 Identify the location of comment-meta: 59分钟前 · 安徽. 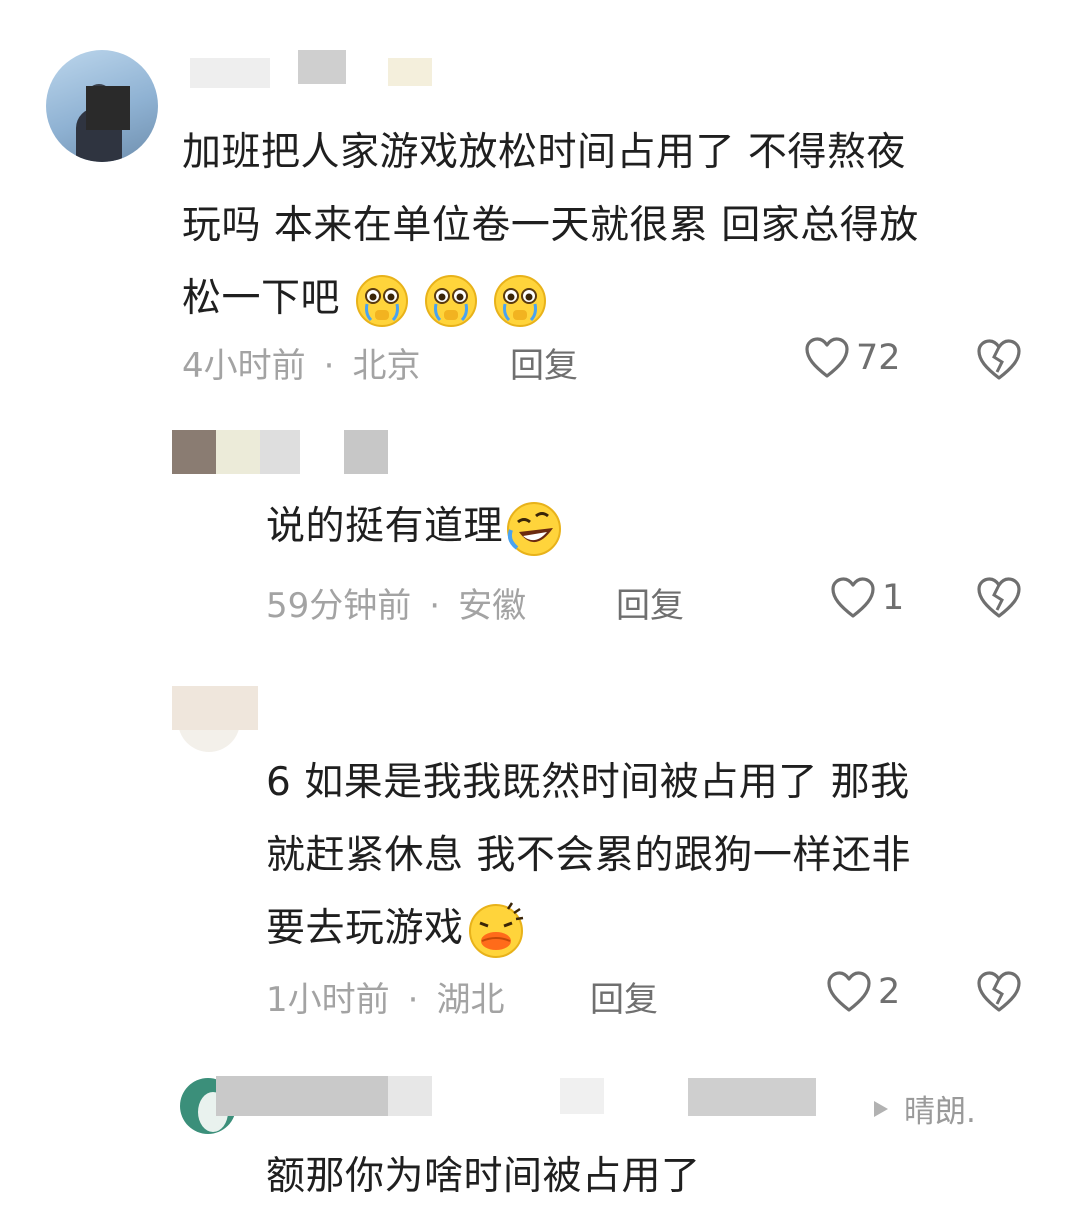
(396, 602).